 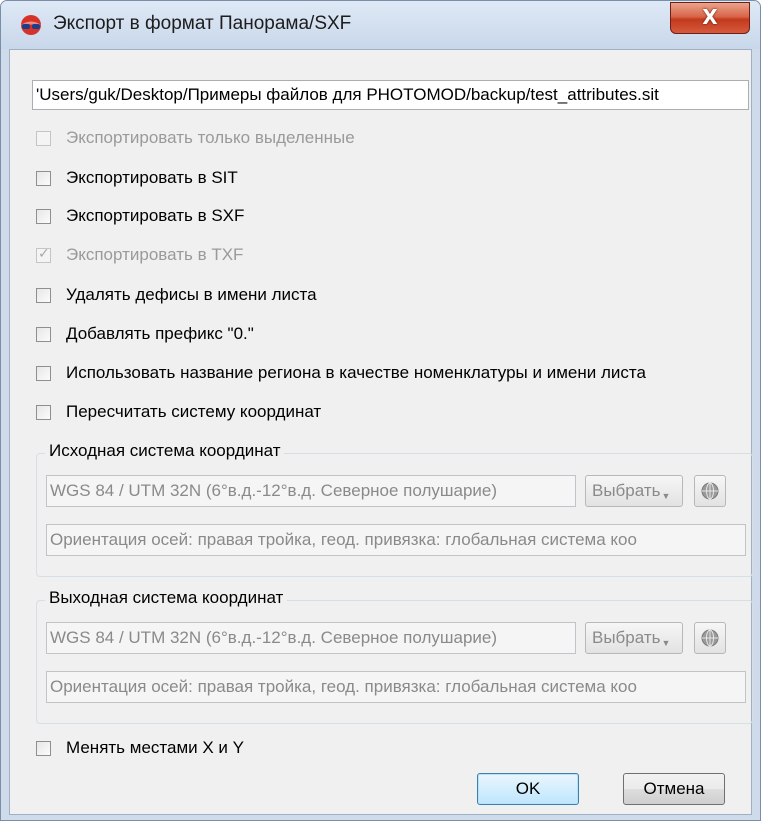 I want to click on checkbox-label: Менять местами X и Y, so click(x=155, y=747).